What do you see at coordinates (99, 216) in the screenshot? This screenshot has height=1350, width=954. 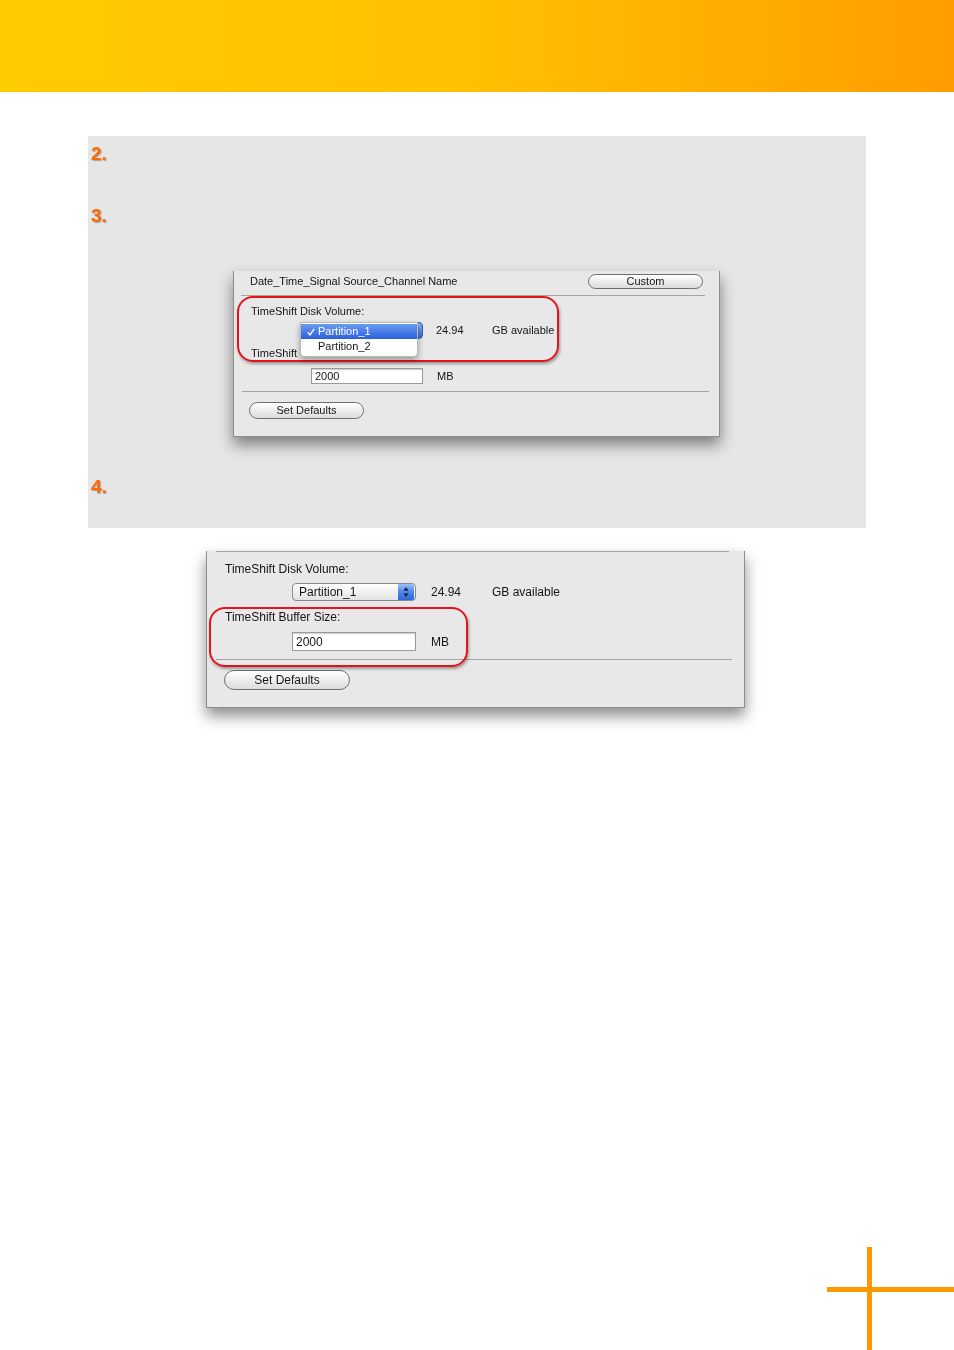 I see `step-number: 3.` at bounding box center [99, 216].